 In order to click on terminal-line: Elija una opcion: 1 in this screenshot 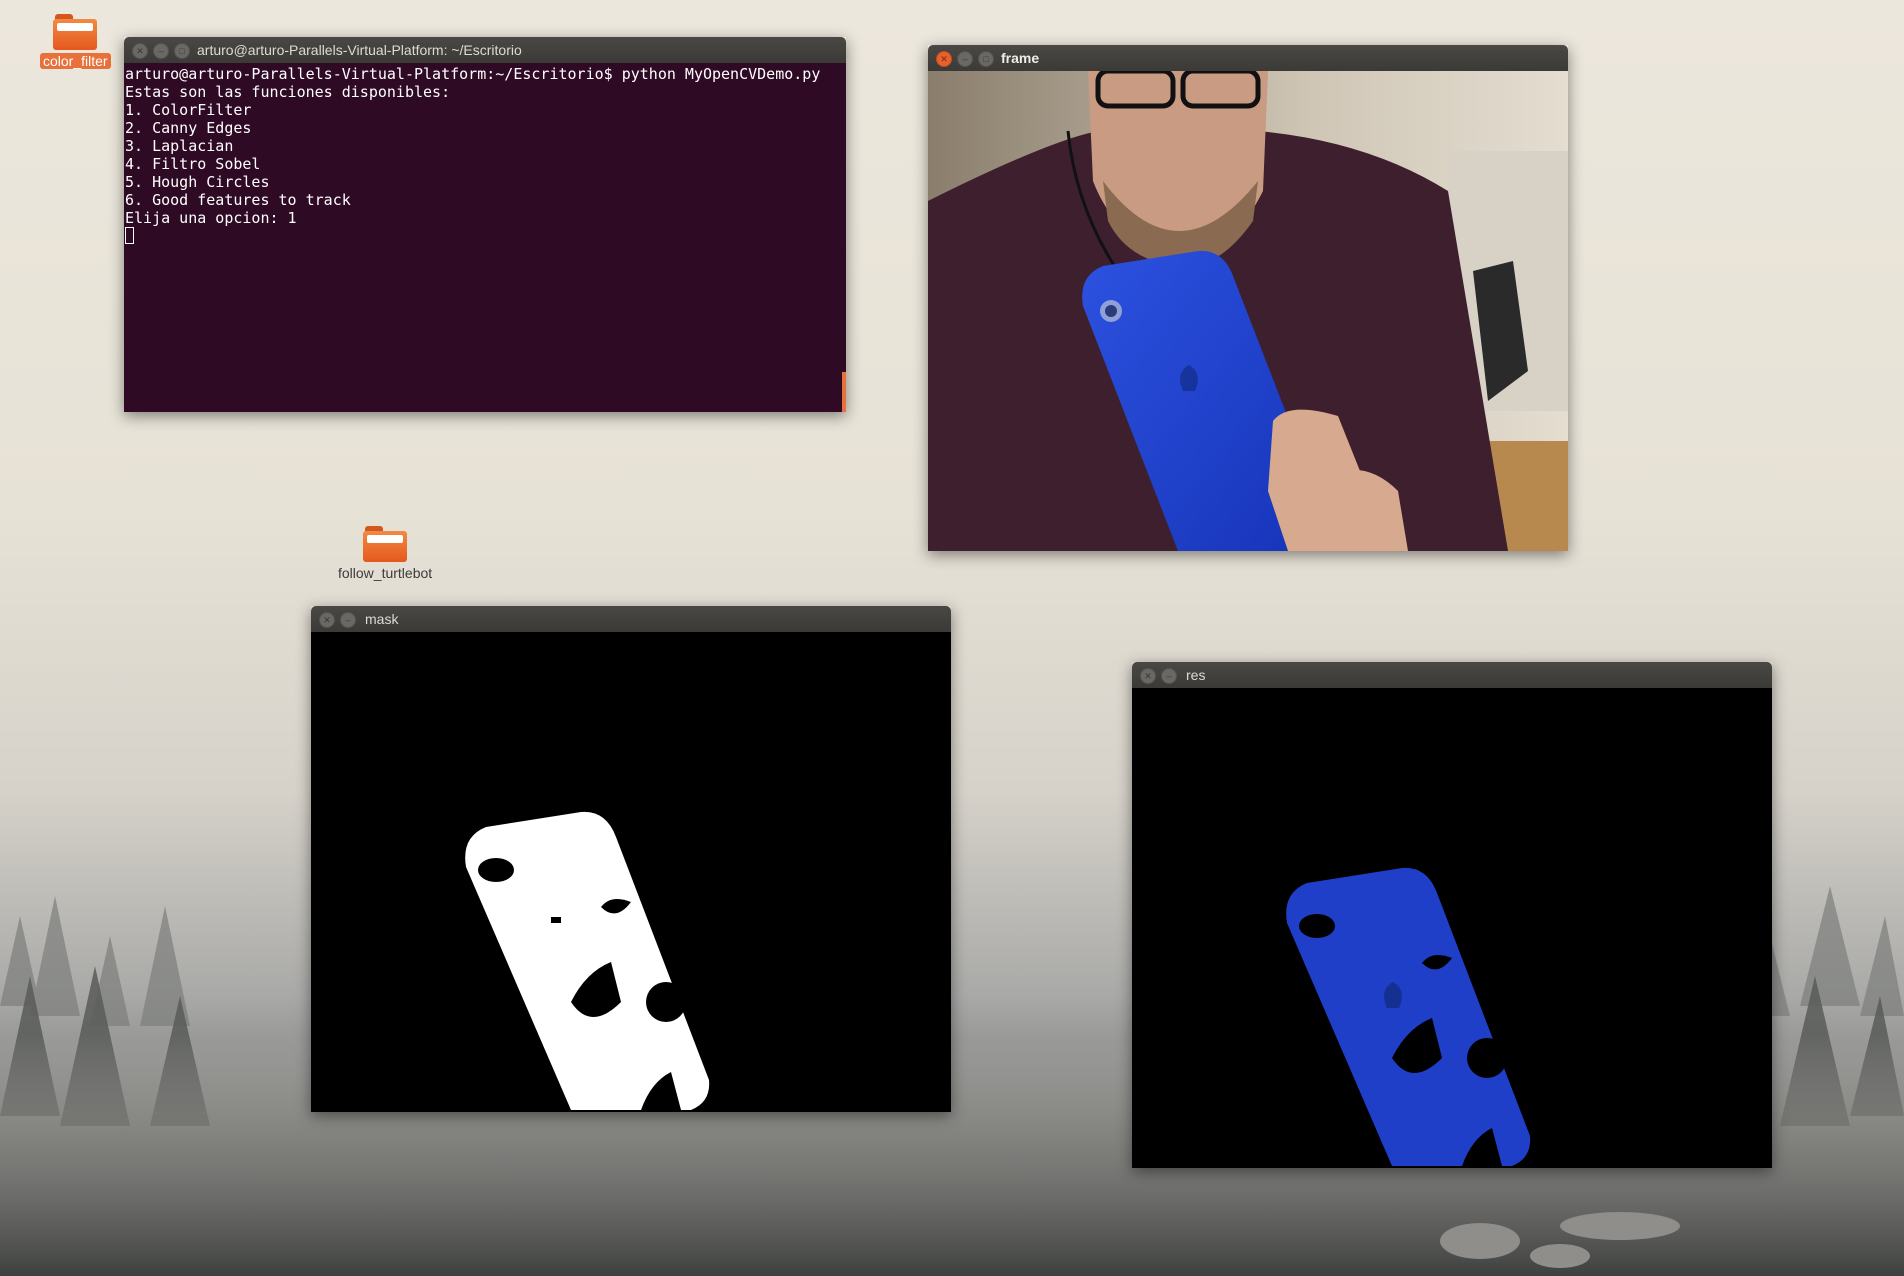, I will do `click(211, 218)`.